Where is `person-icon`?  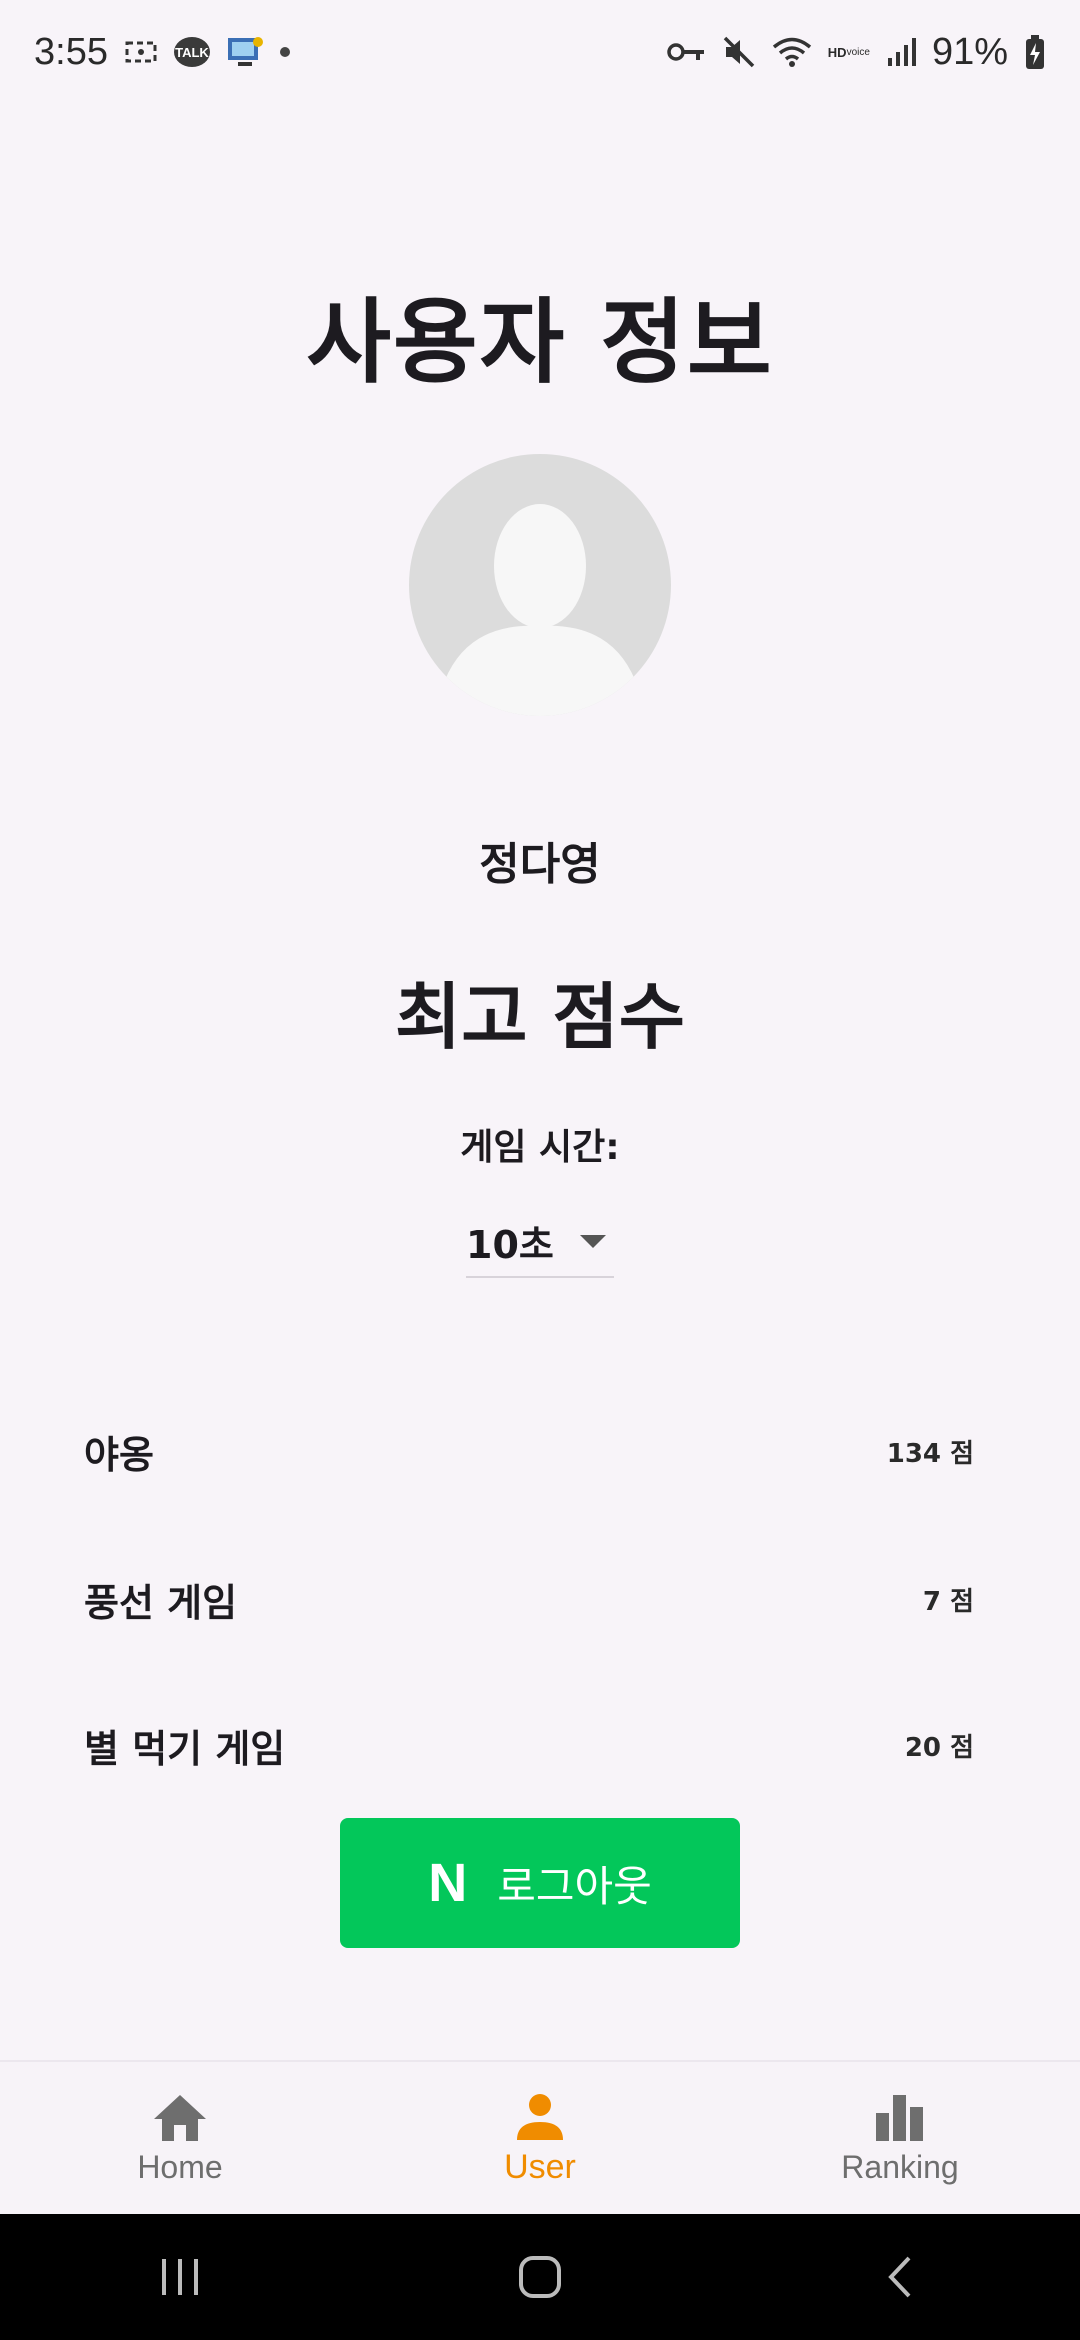 person-icon is located at coordinates (540, 2116).